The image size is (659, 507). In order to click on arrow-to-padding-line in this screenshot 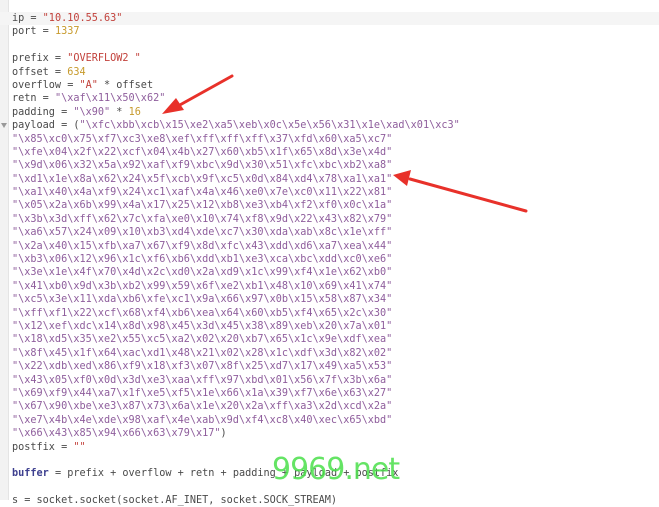, I will do `click(198, 94)`.